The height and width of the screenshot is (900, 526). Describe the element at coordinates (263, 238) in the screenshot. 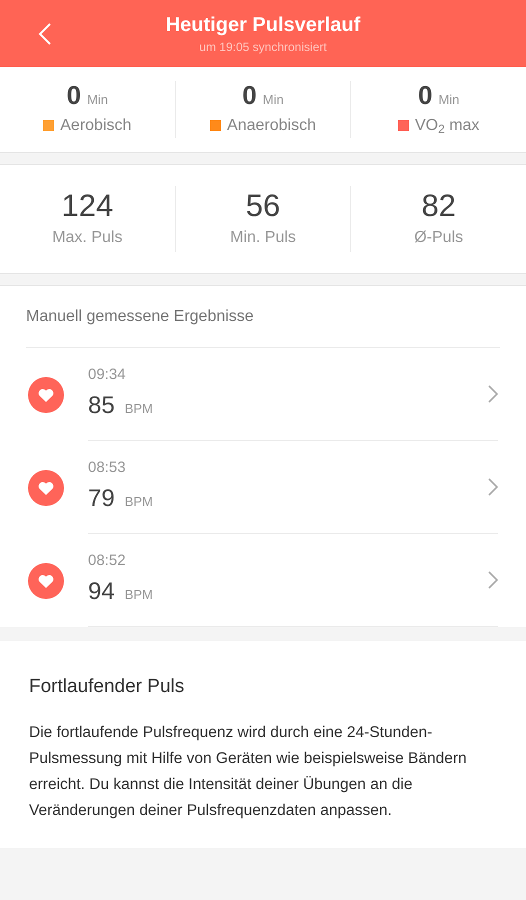

I see `stat-label: Min. Puls` at that location.